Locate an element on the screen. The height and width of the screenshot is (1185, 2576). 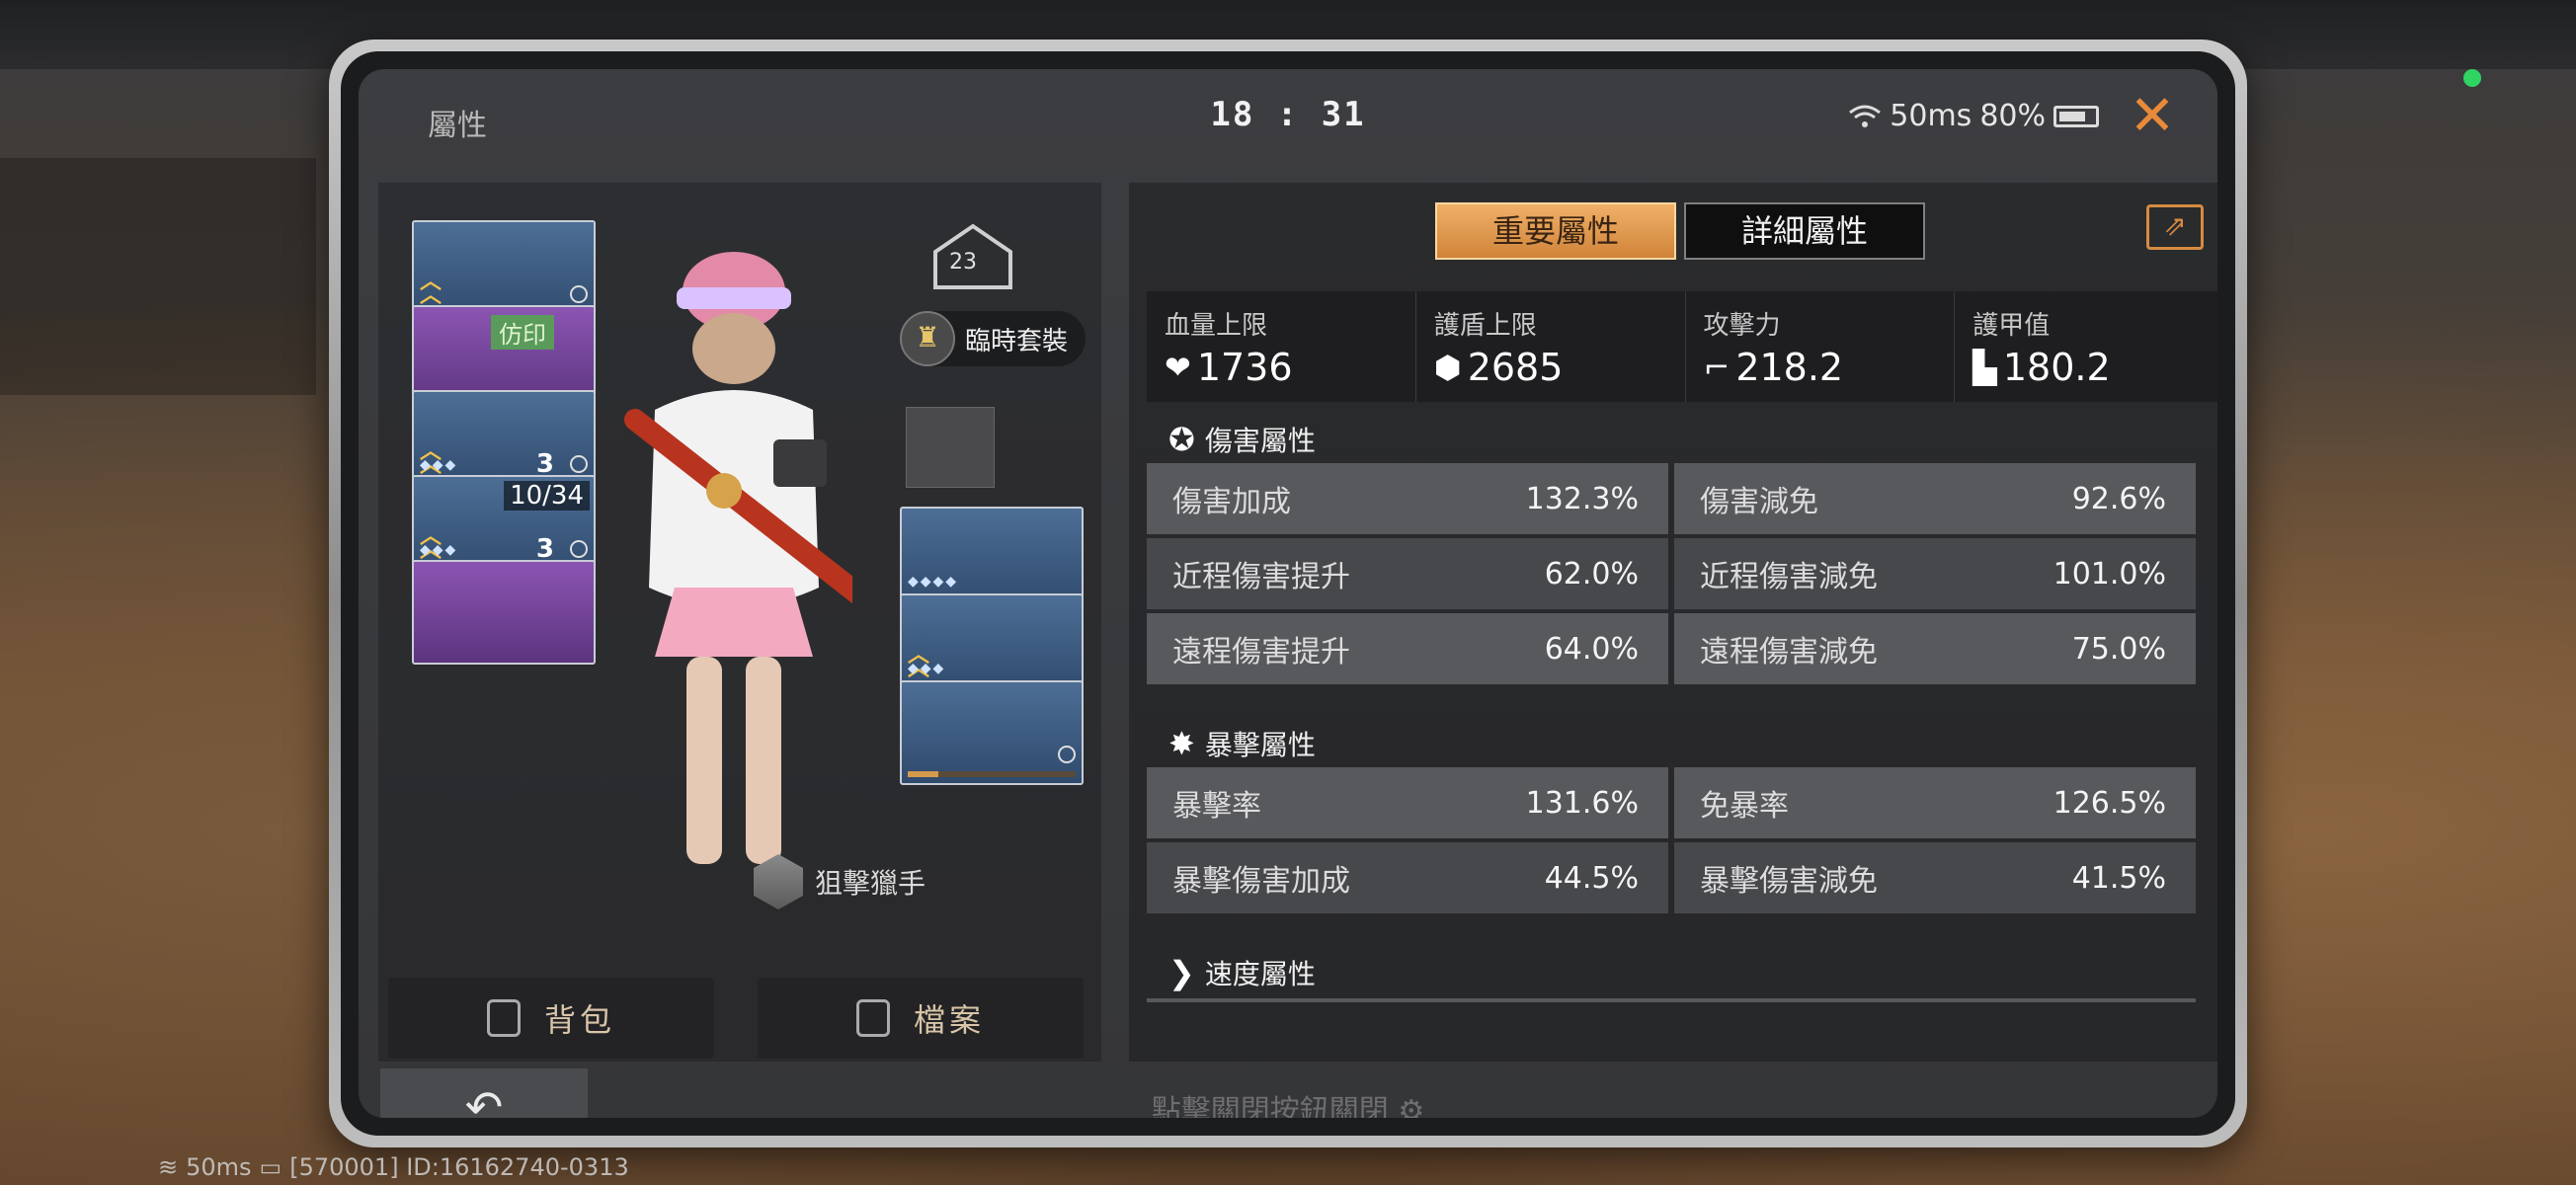
stat-value: 218.2 is located at coordinates (1789, 367).